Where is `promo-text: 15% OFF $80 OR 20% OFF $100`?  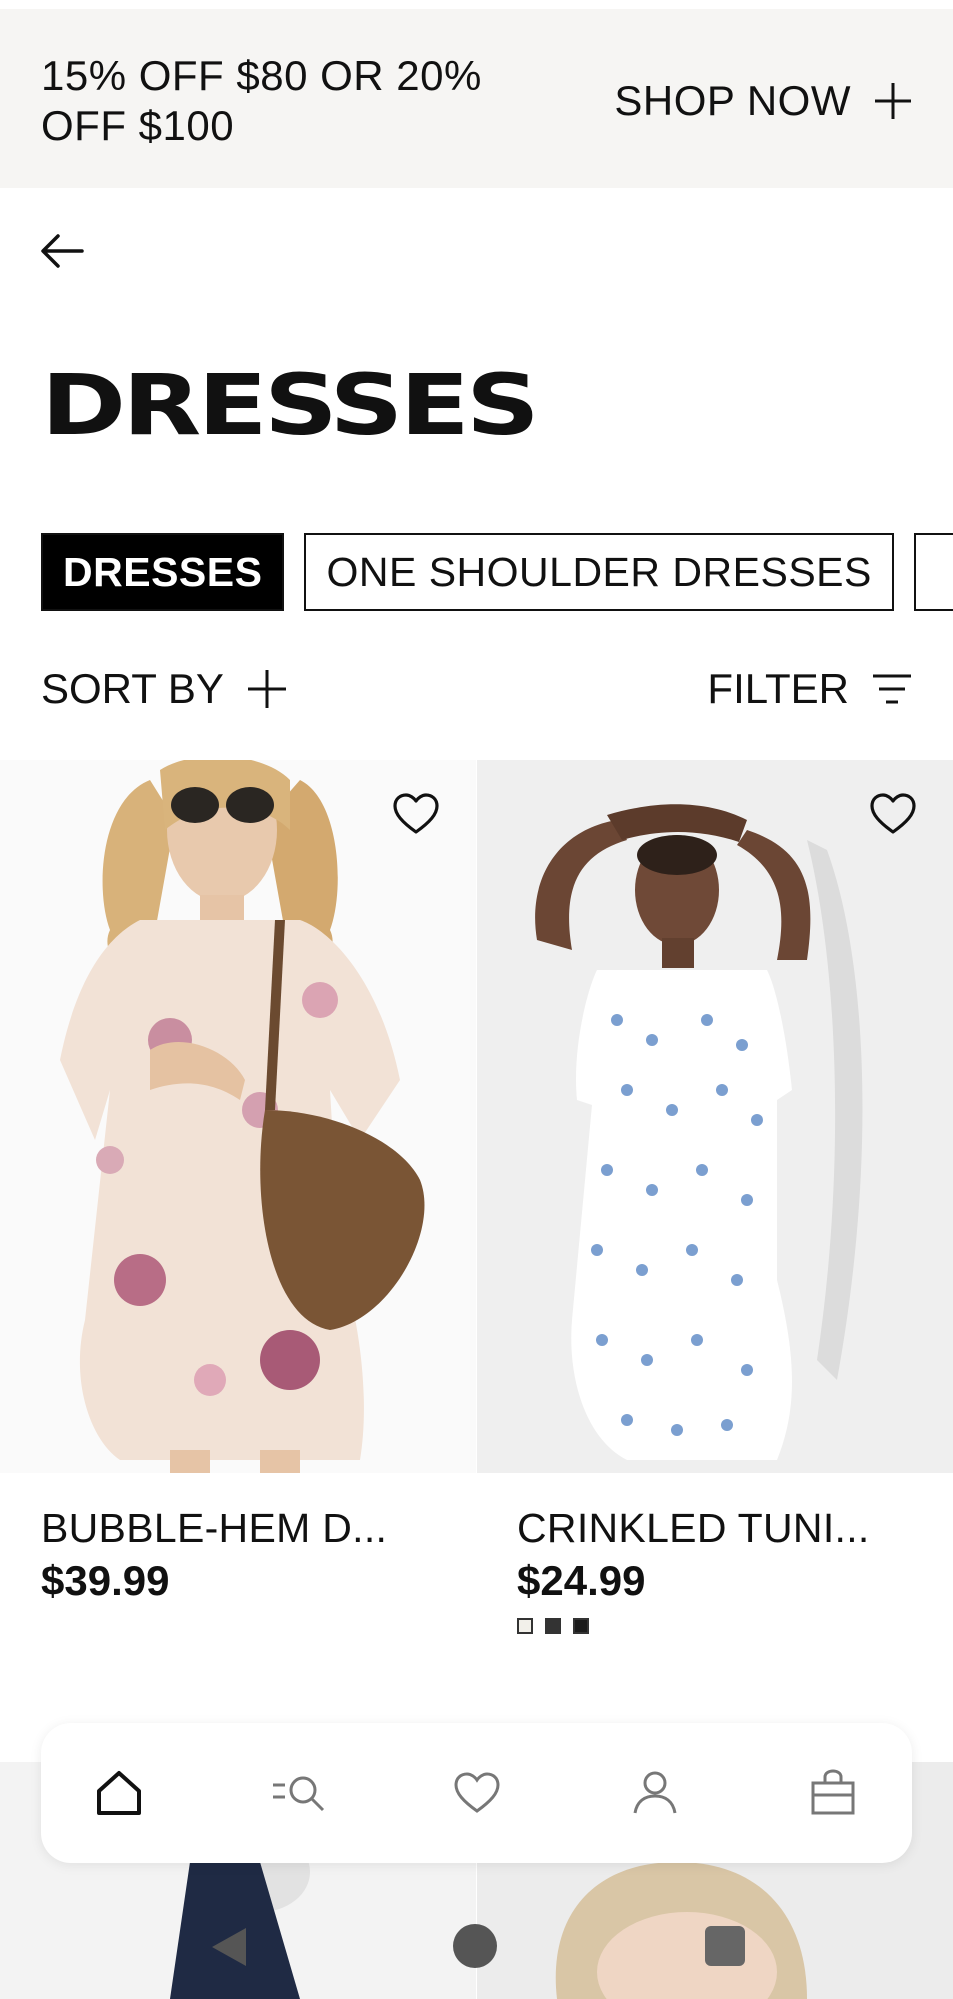 promo-text: 15% OFF $80 OR 20% OFF $100 is located at coordinates (261, 100).